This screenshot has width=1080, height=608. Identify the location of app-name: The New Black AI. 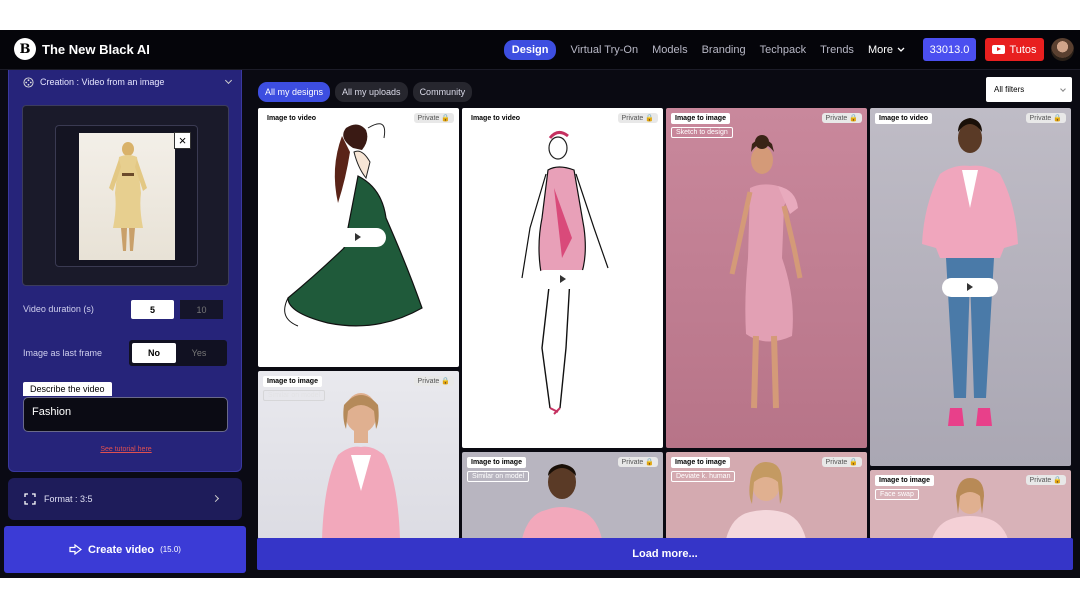
(96, 49).